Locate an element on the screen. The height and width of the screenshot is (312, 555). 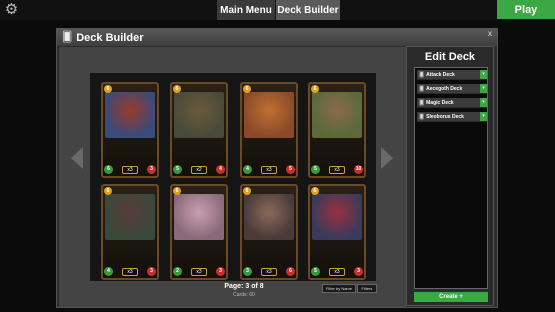
deck-item: 🂠 Sleoborus Deck ▾ is located at coordinates (452, 117).